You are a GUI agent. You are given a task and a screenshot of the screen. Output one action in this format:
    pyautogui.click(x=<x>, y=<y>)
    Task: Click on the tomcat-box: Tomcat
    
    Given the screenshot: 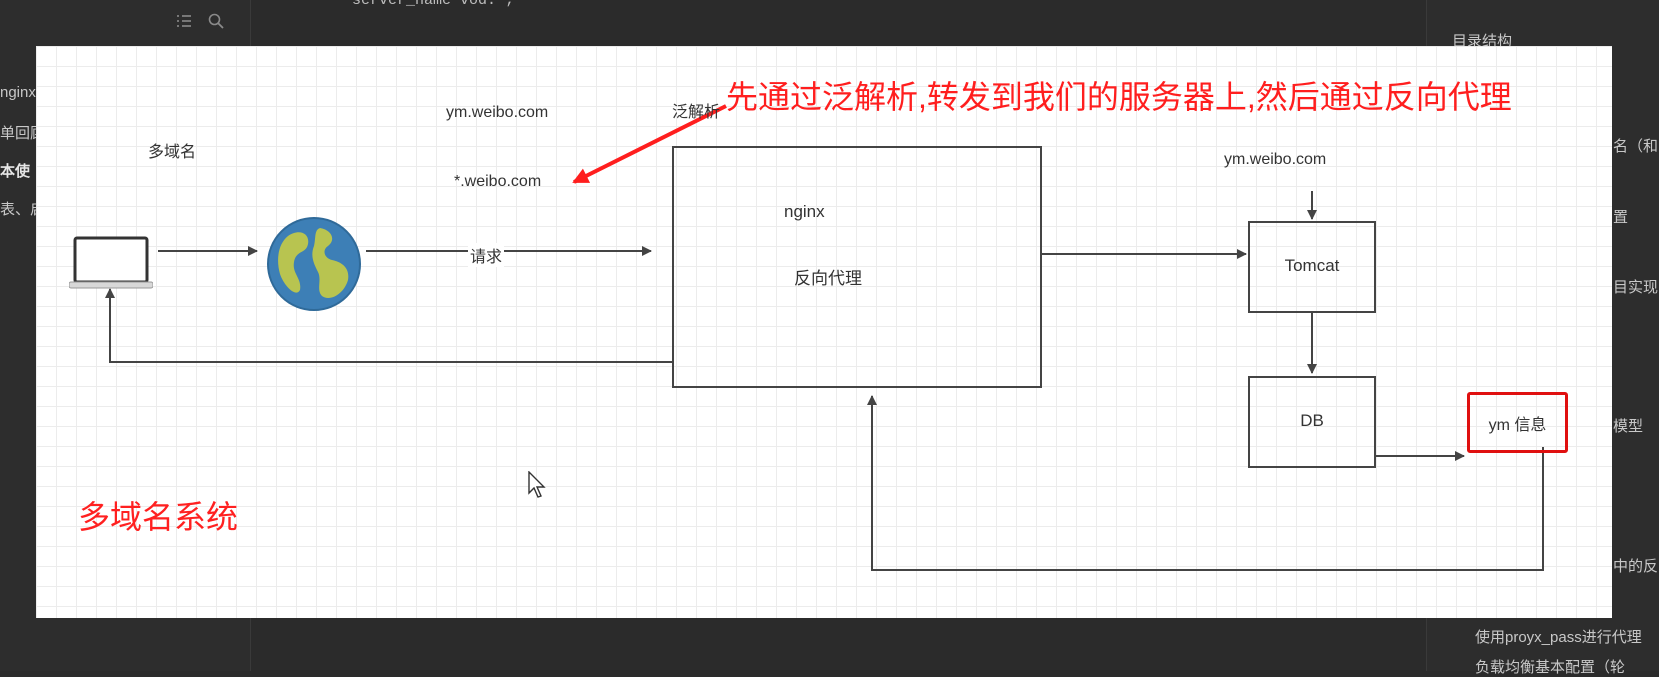 What is the action you would take?
    pyautogui.click(x=1312, y=267)
    